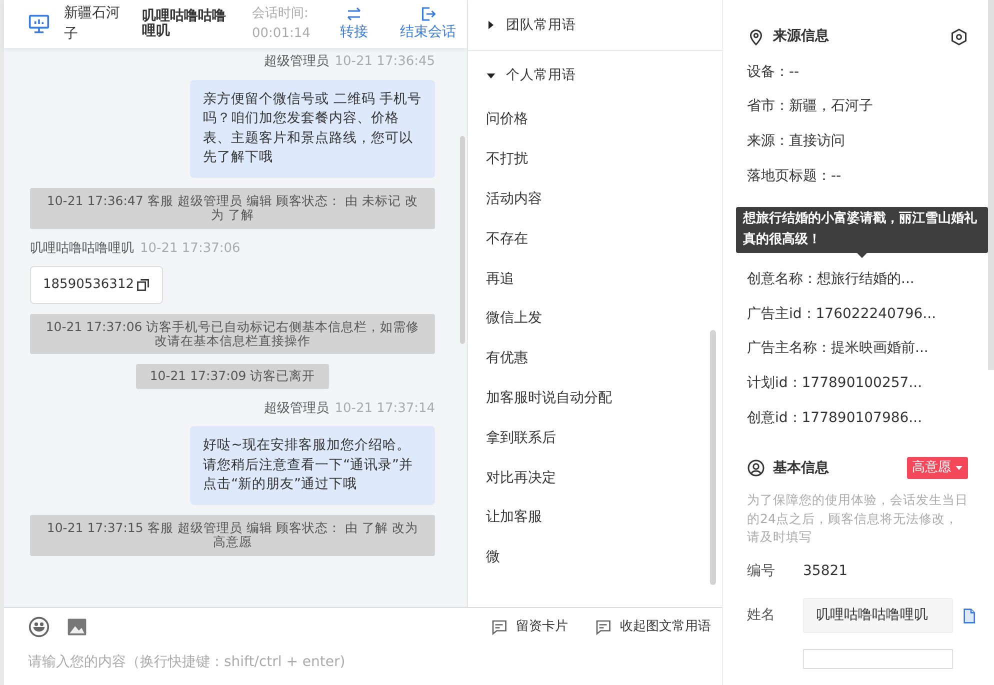  Describe the element at coordinates (82, 249) in the screenshot. I see `sender-name: 叽哩咕噜咕噜哩叽` at that location.